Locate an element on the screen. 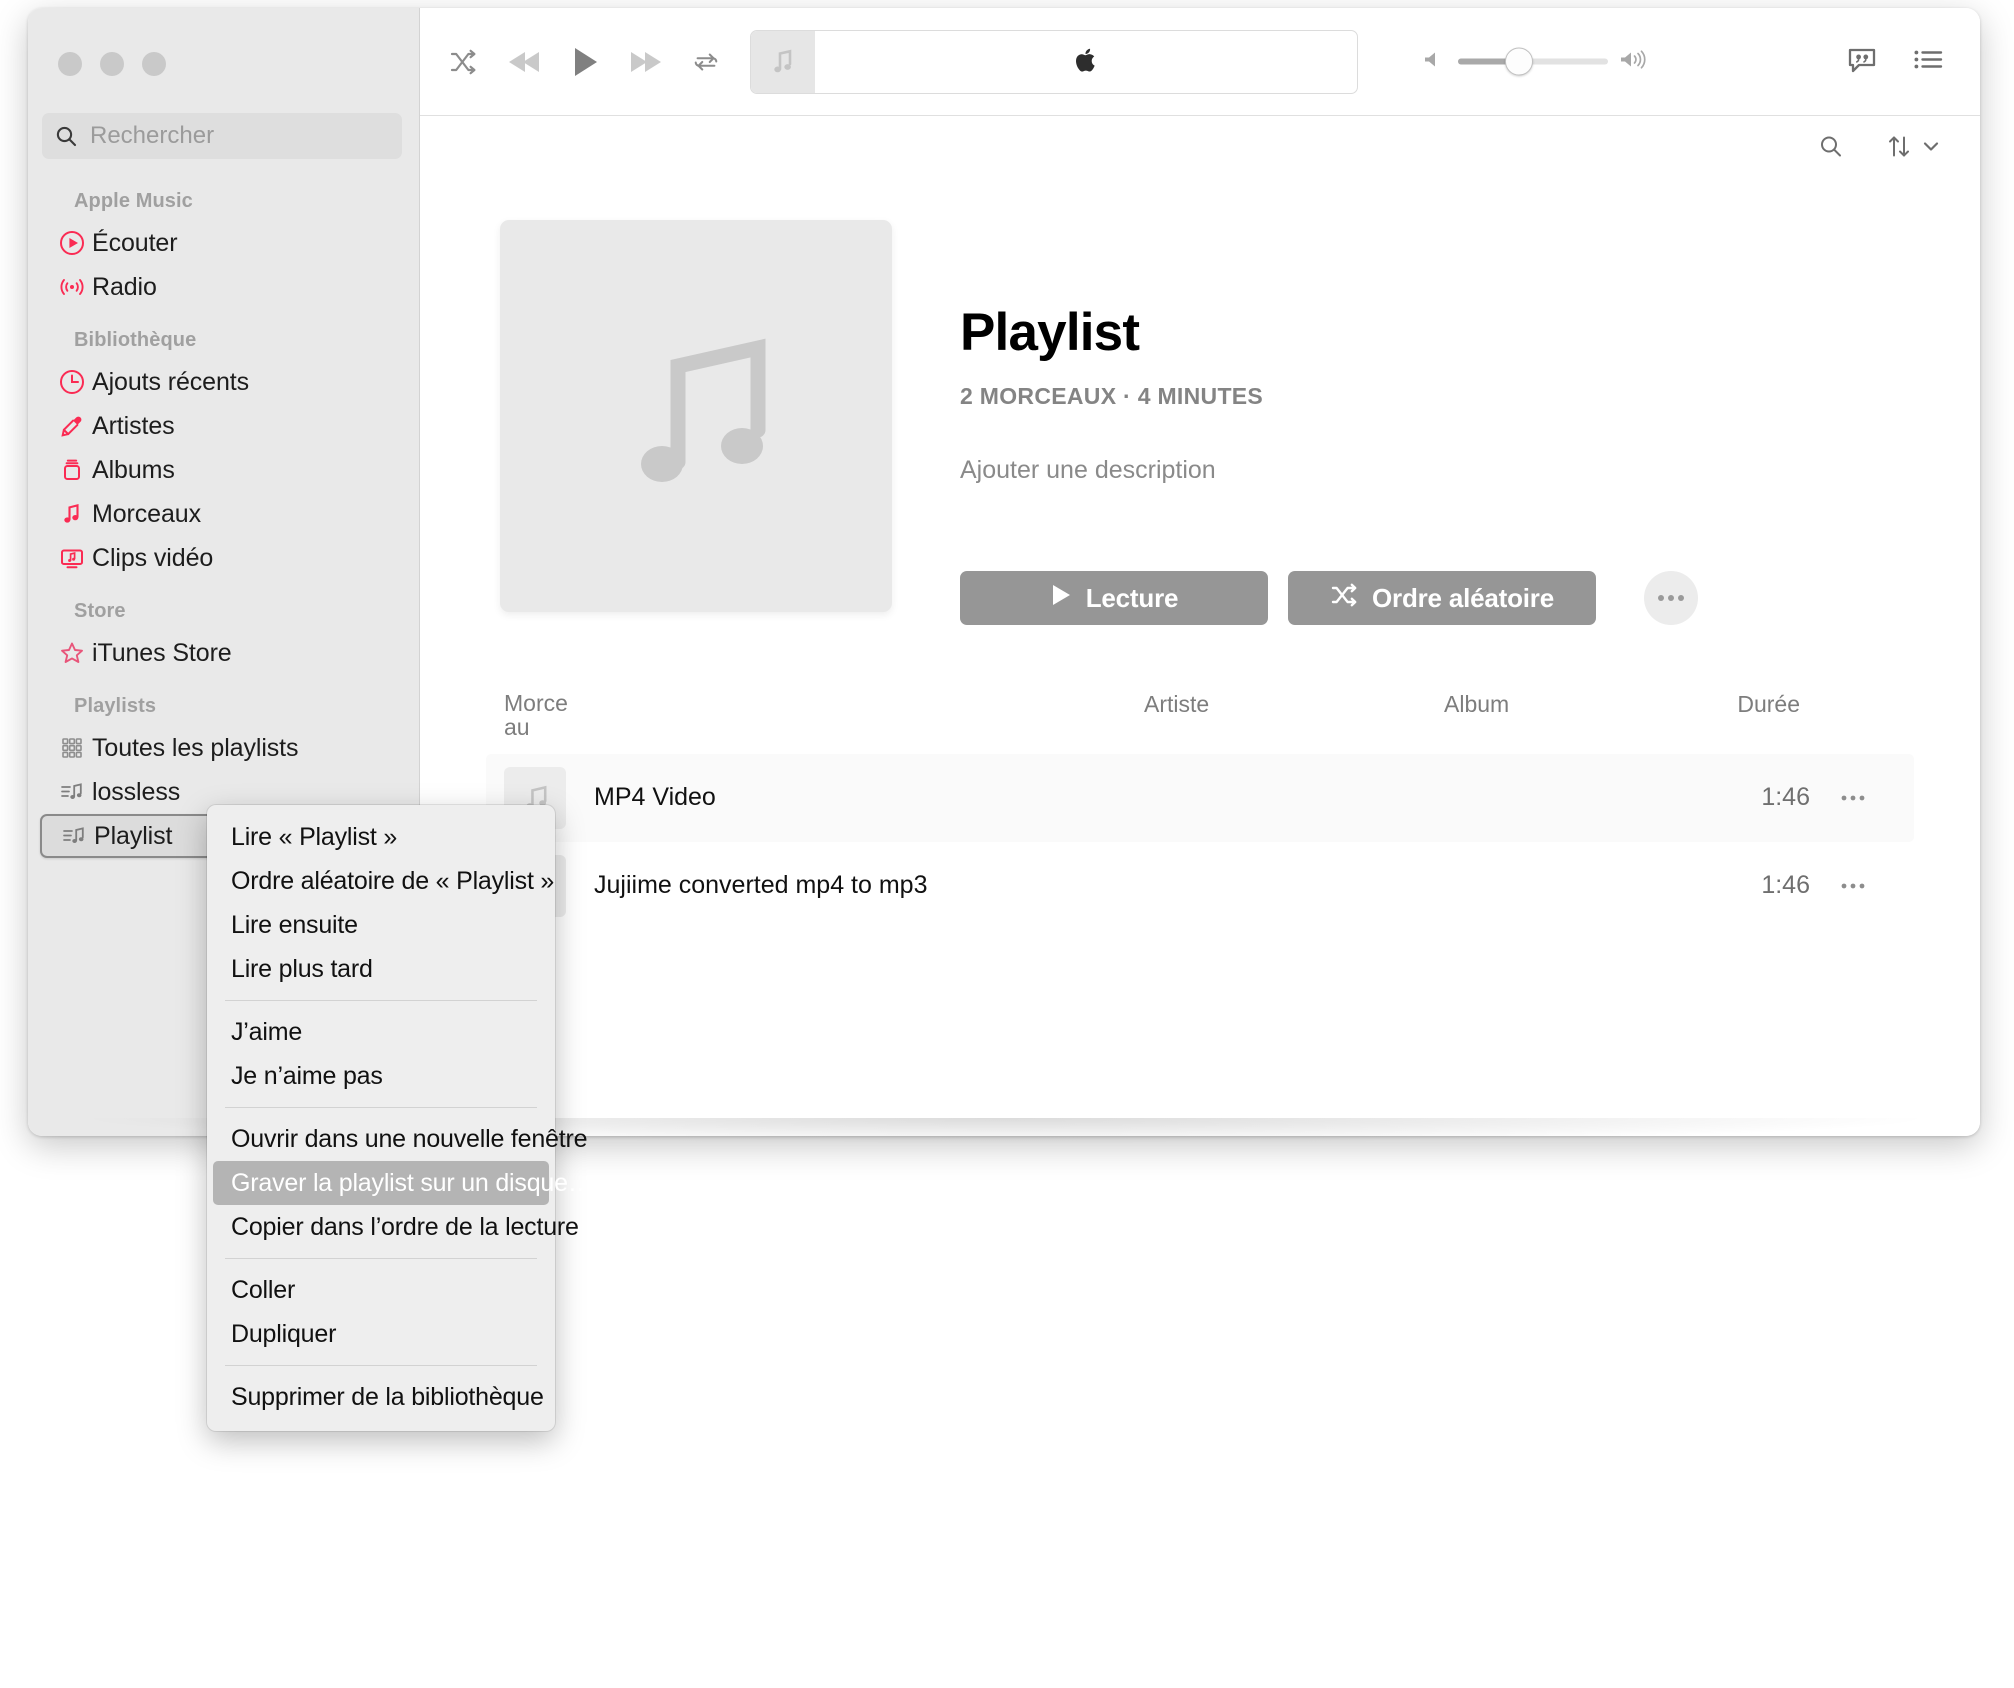  volume-high-icon is located at coordinates (1635, 61).